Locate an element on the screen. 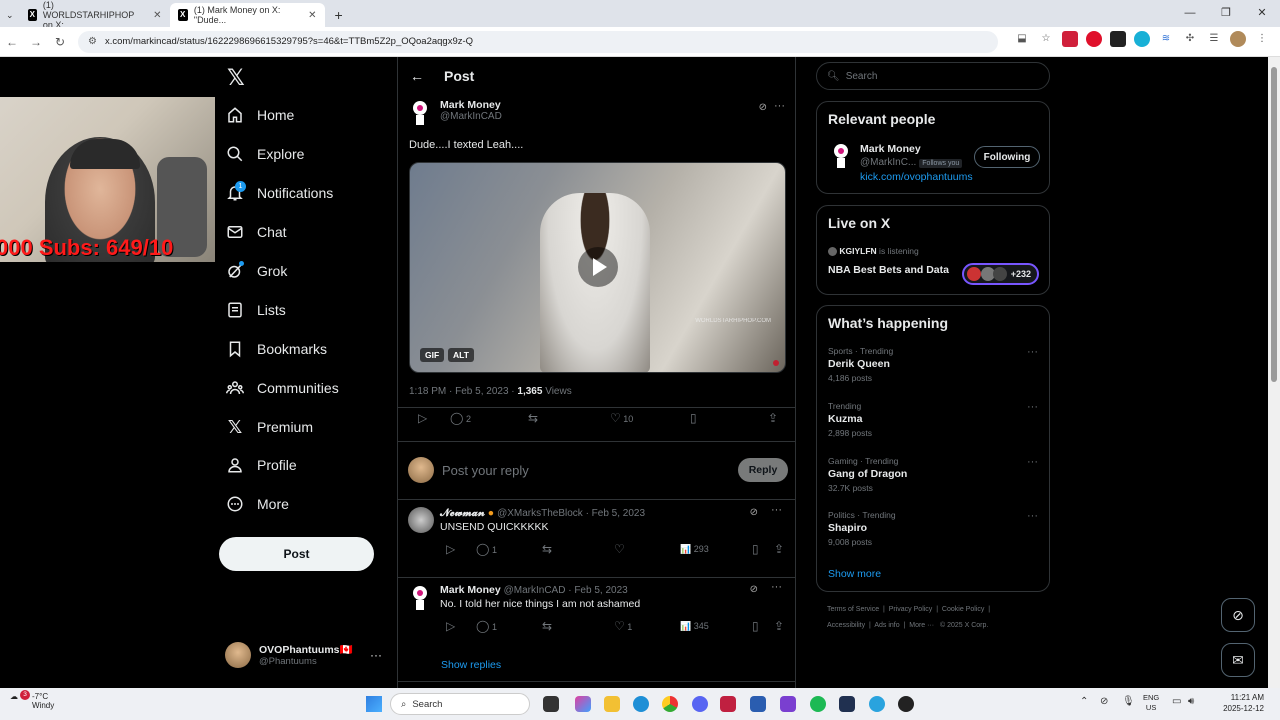  footer-link: Accessibility is located at coordinates (846, 625).